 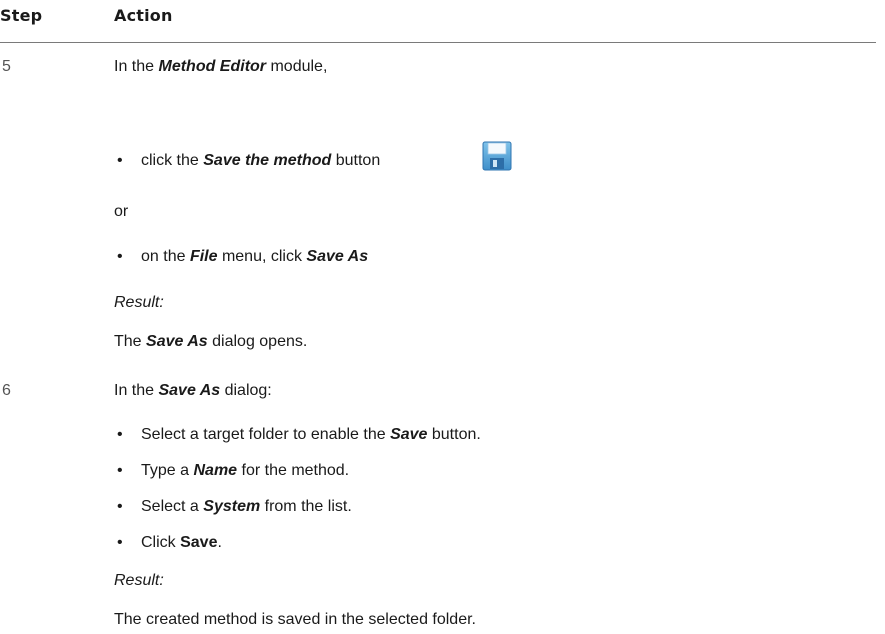 I want to click on list-item-text-end: from the list., so click(x=306, y=506).